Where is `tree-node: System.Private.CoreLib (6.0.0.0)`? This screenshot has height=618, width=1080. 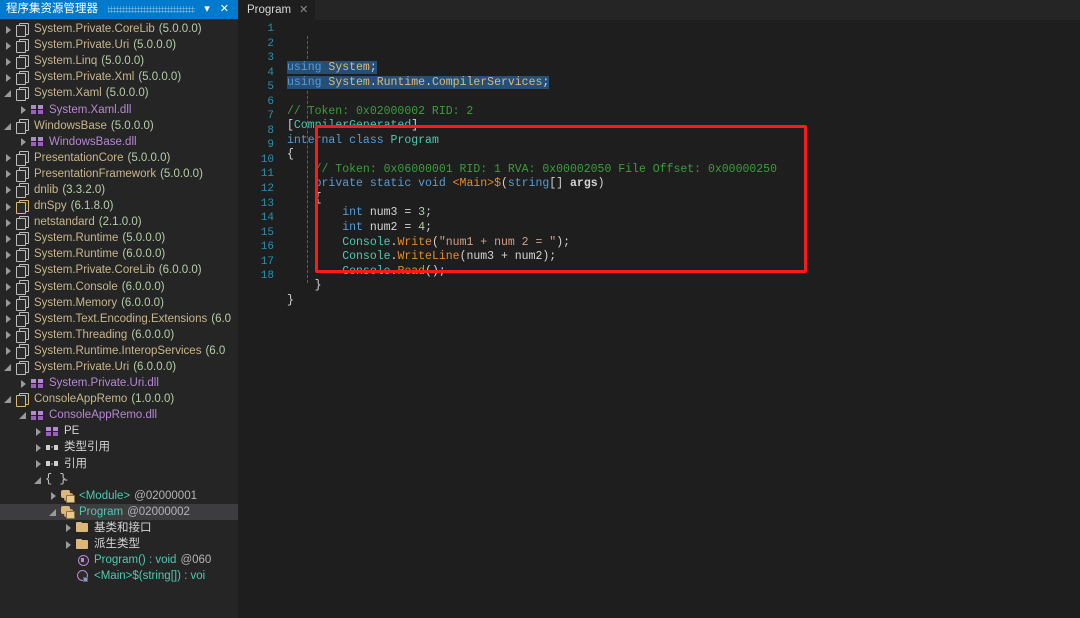 tree-node: System.Private.CoreLib (6.0.0.0) is located at coordinates (119, 270).